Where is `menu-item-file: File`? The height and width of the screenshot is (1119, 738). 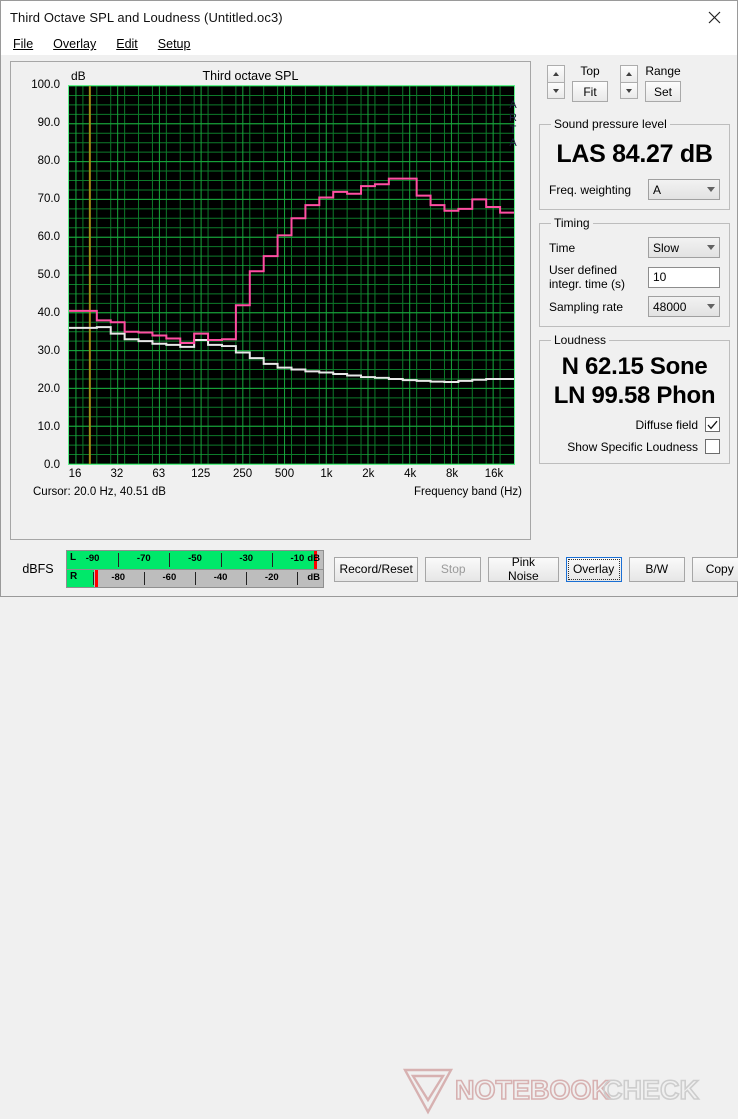 menu-item-file: File is located at coordinates (23, 44).